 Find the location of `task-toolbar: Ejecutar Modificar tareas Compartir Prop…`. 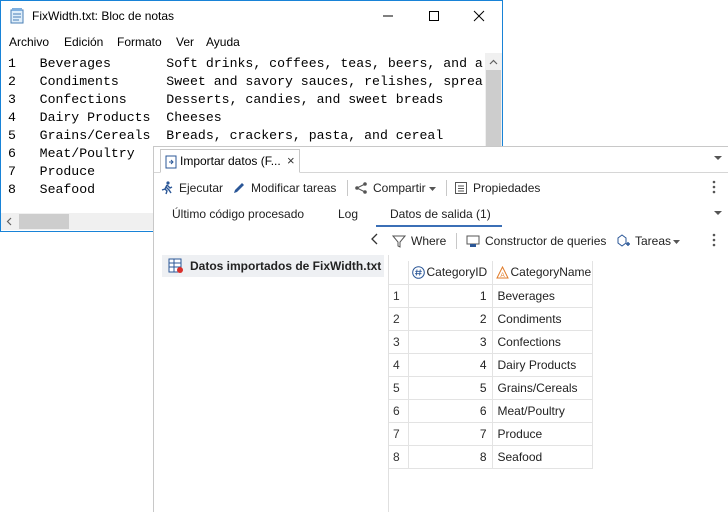

task-toolbar: Ejecutar Modificar tareas Compartir Prop… is located at coordinates (441, 188).